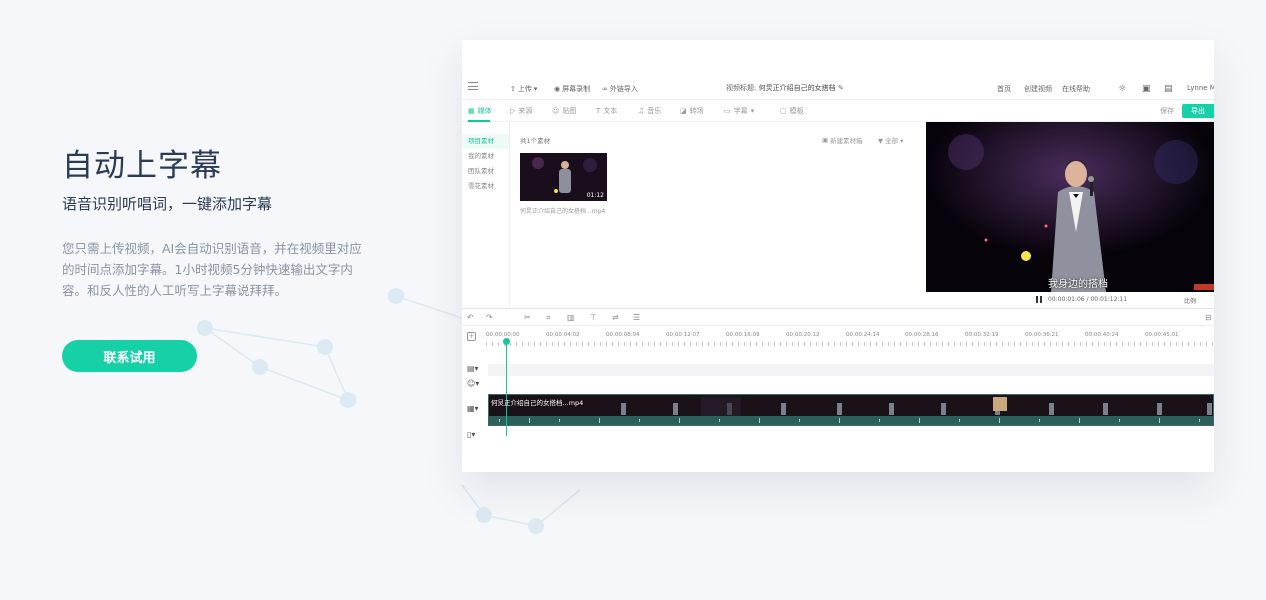 The height and width of the screenshot is (600, 1266). I want to click on ruler-tick-label: 00:00:40:24, so click(1102, 335).